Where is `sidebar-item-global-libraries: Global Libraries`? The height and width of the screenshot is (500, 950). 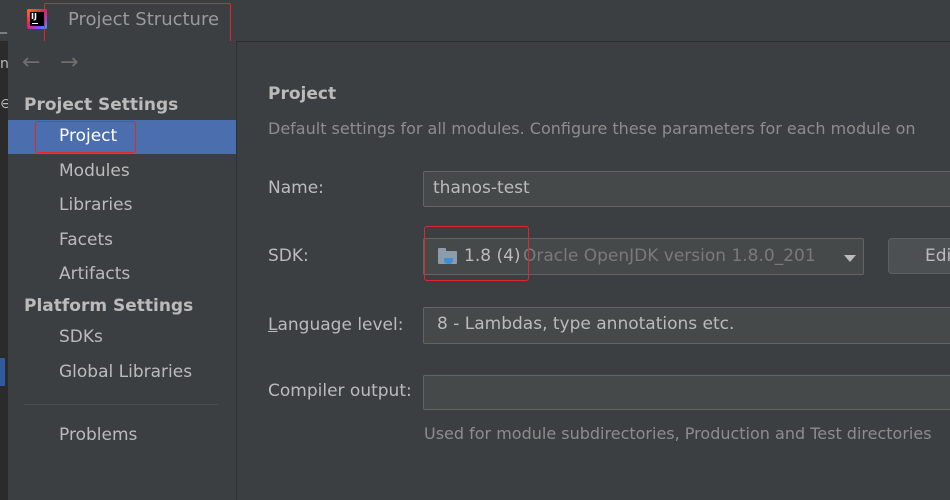
sidebar-item-global-libraries: Global Libraries is located at coordinates (122, 373).